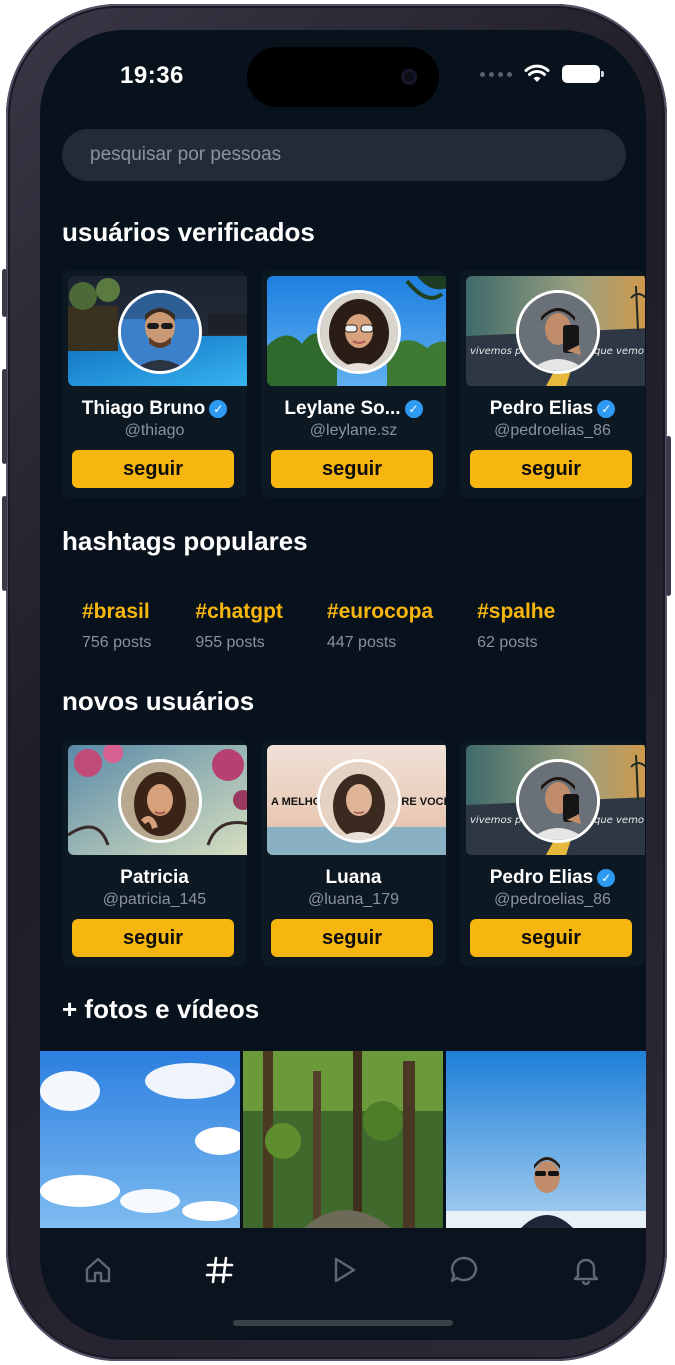  I want to click on user-card: A MELHOR IPRE VOCÊ. Luana @luana_179 se, so click(353, 853).